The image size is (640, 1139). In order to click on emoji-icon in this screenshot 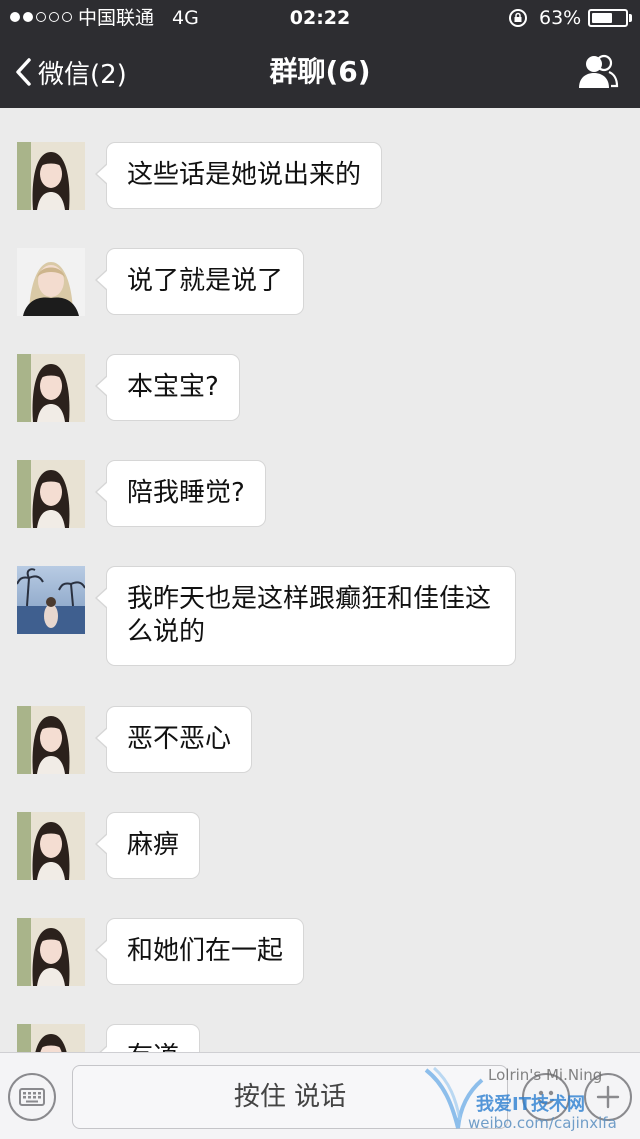, I will do `click(546, 1097)`.